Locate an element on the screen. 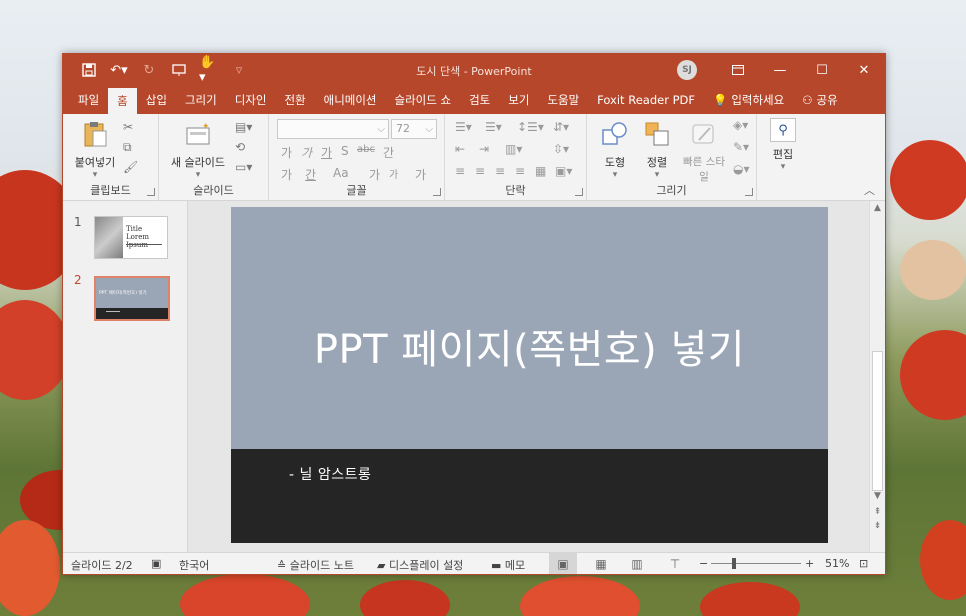 The image size is (966, 616). comments-button: ▬ 메모 is located at coordinates (508, 565).